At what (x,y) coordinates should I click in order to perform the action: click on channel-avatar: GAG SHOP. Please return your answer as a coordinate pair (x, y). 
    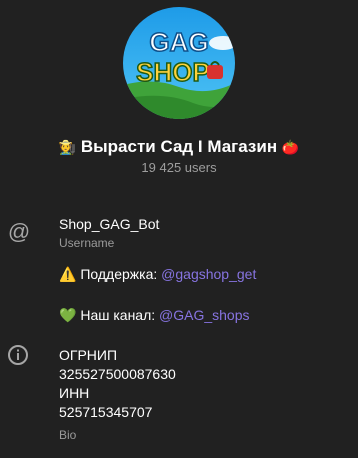
    Looking at the image, I should click on (179, 63).